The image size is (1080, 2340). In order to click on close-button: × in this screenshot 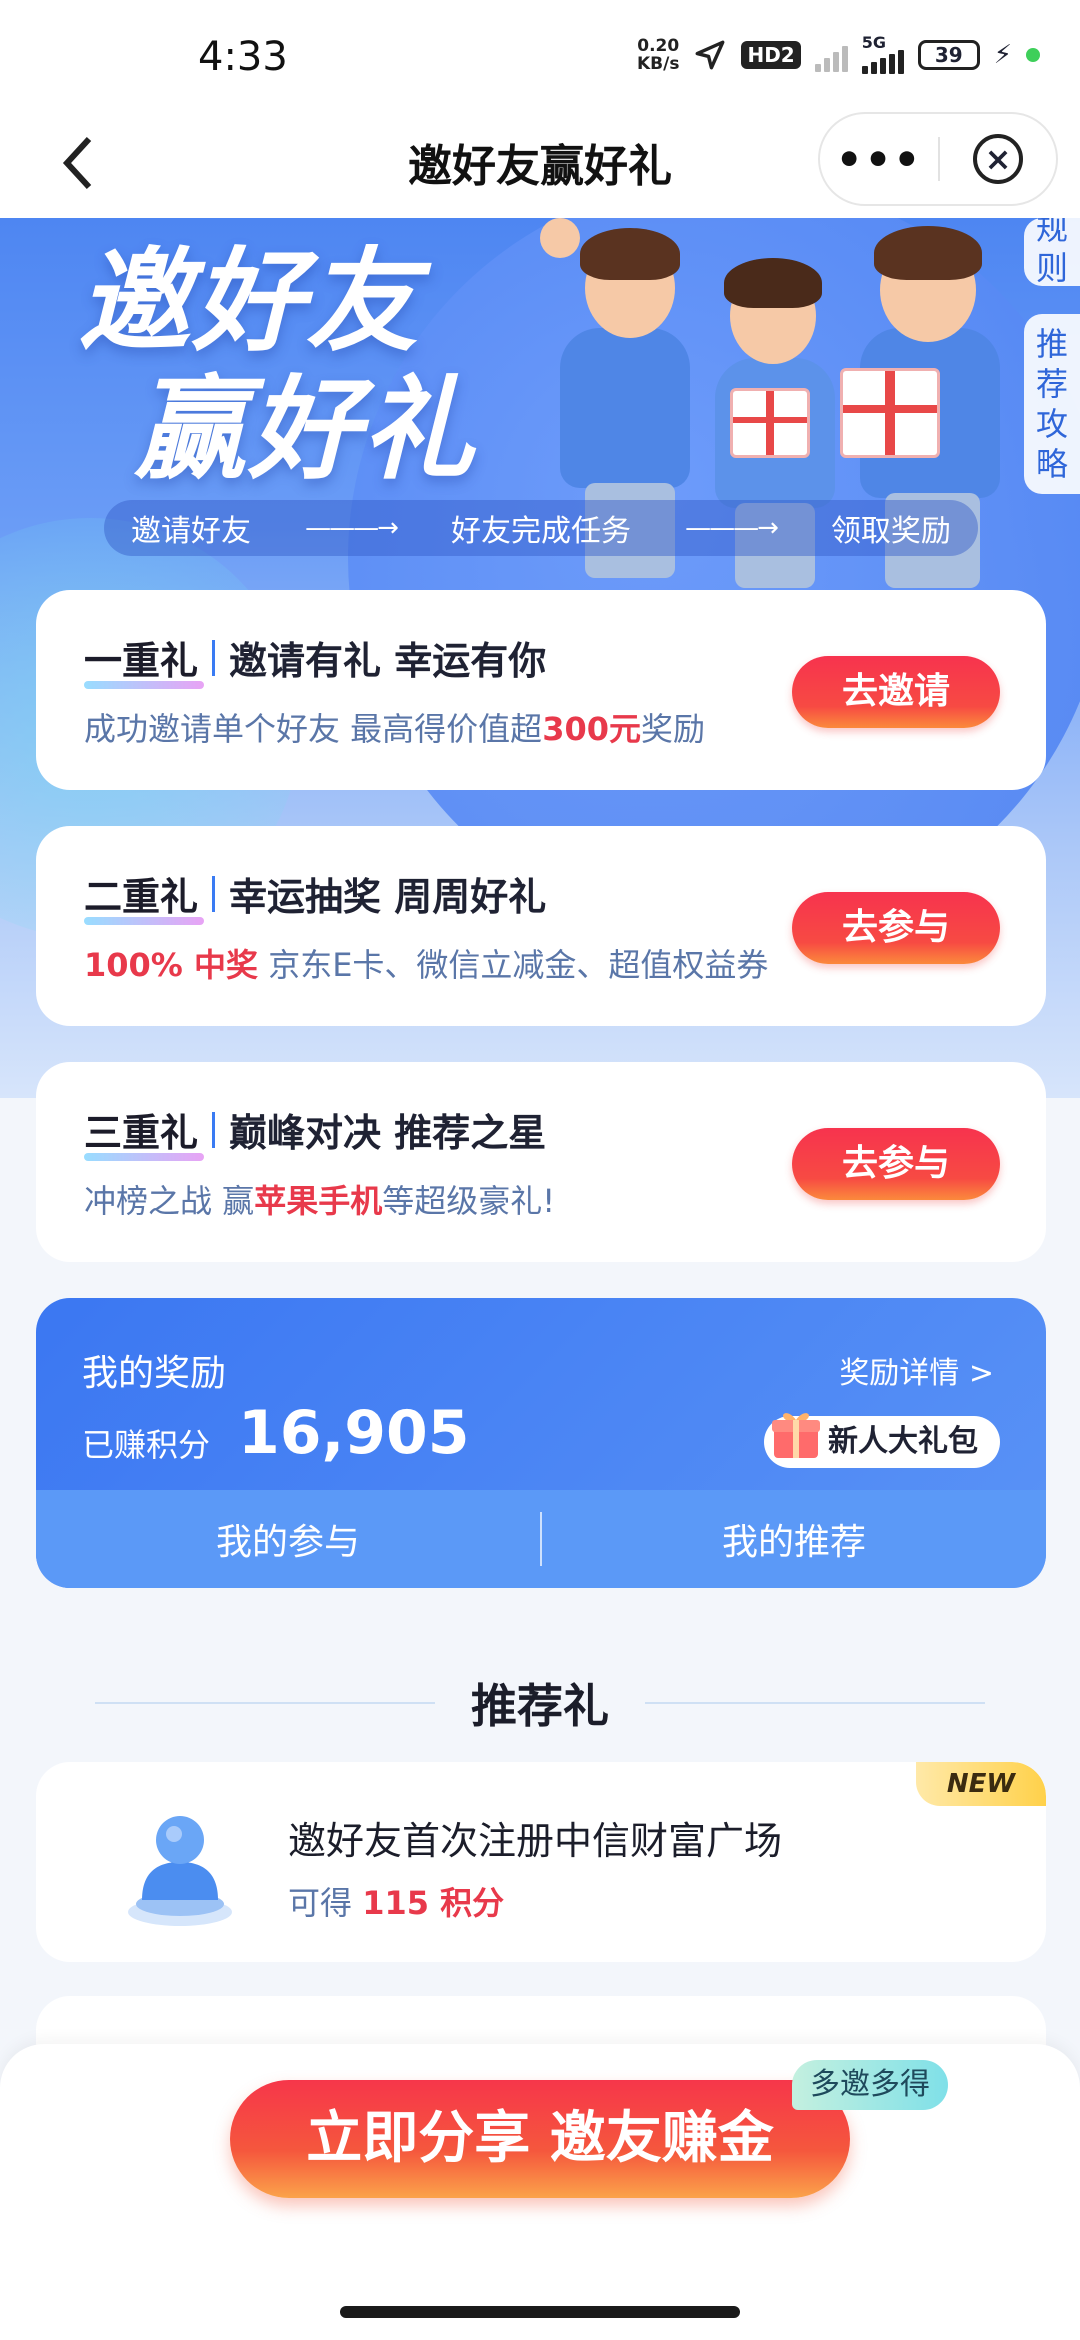, I will do `click(998, 159)`.